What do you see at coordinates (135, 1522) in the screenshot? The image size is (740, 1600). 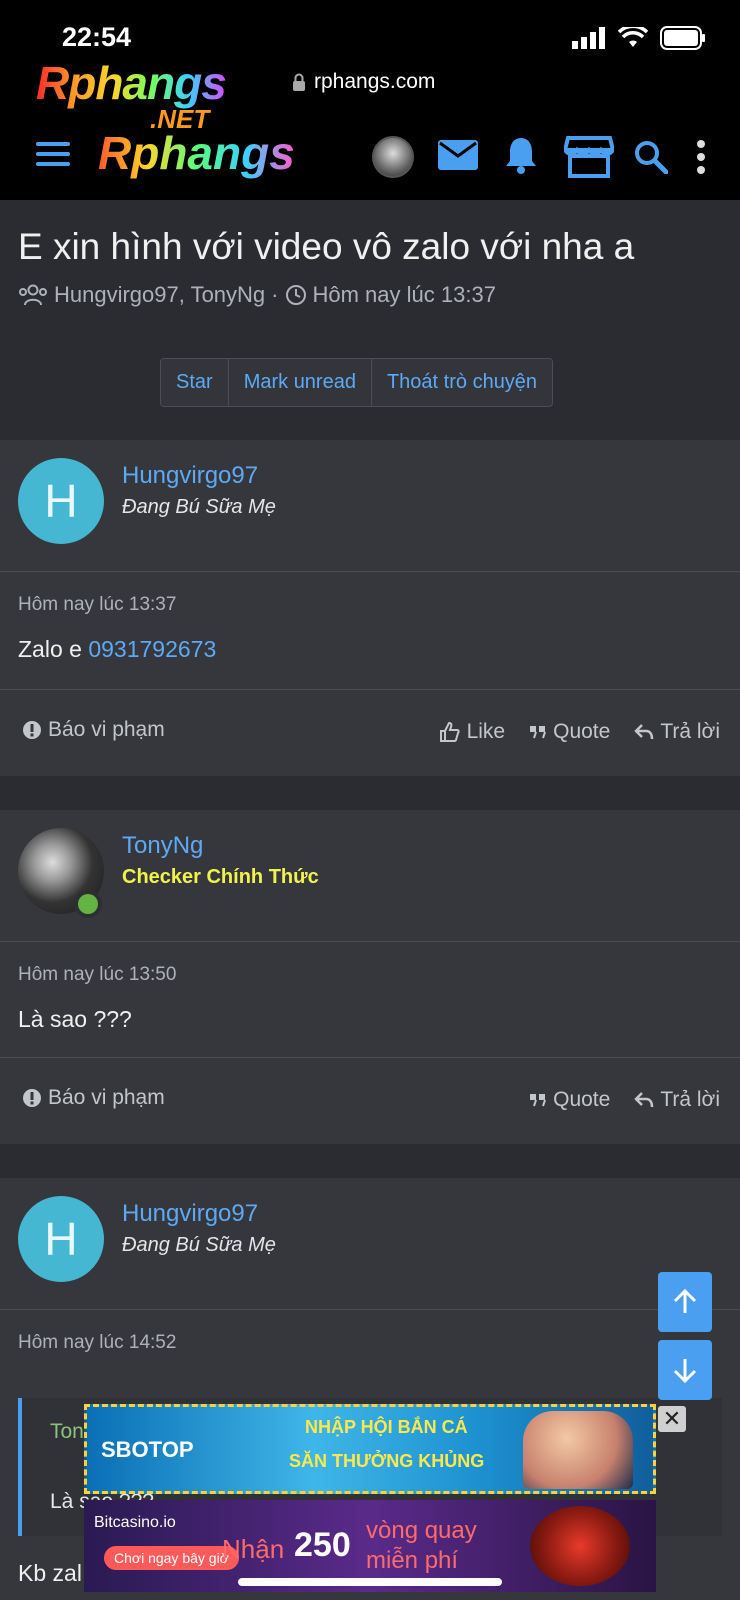 I see `ad-brand: Bitcasino.io` at bounding box center [135, 1522].